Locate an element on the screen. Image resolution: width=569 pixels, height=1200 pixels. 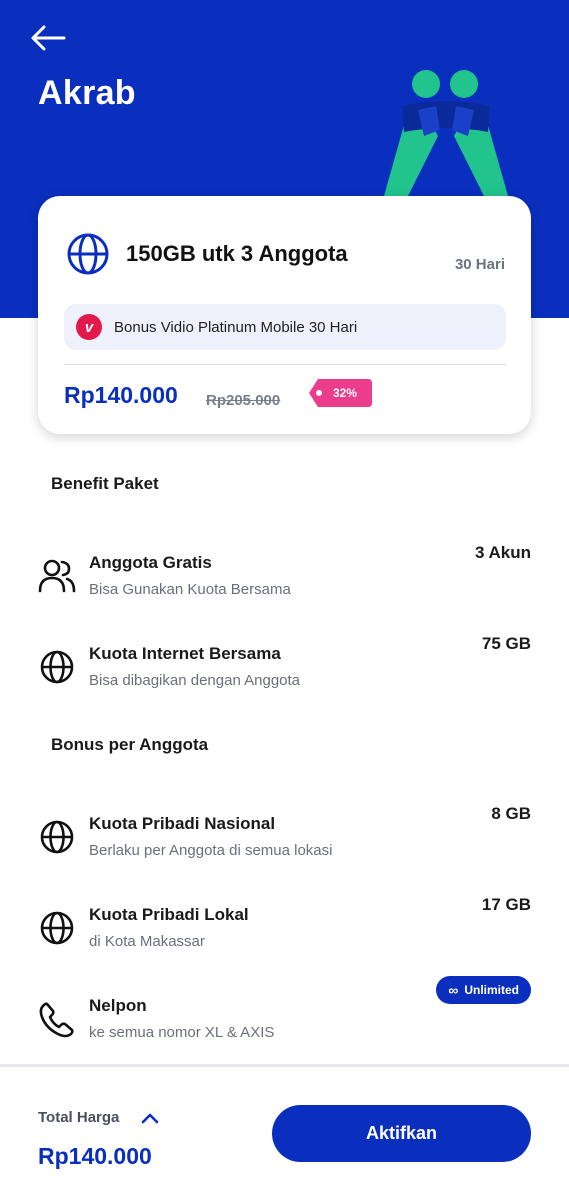
bonus-name: Nelpon is located at coordinates (118, 1005).